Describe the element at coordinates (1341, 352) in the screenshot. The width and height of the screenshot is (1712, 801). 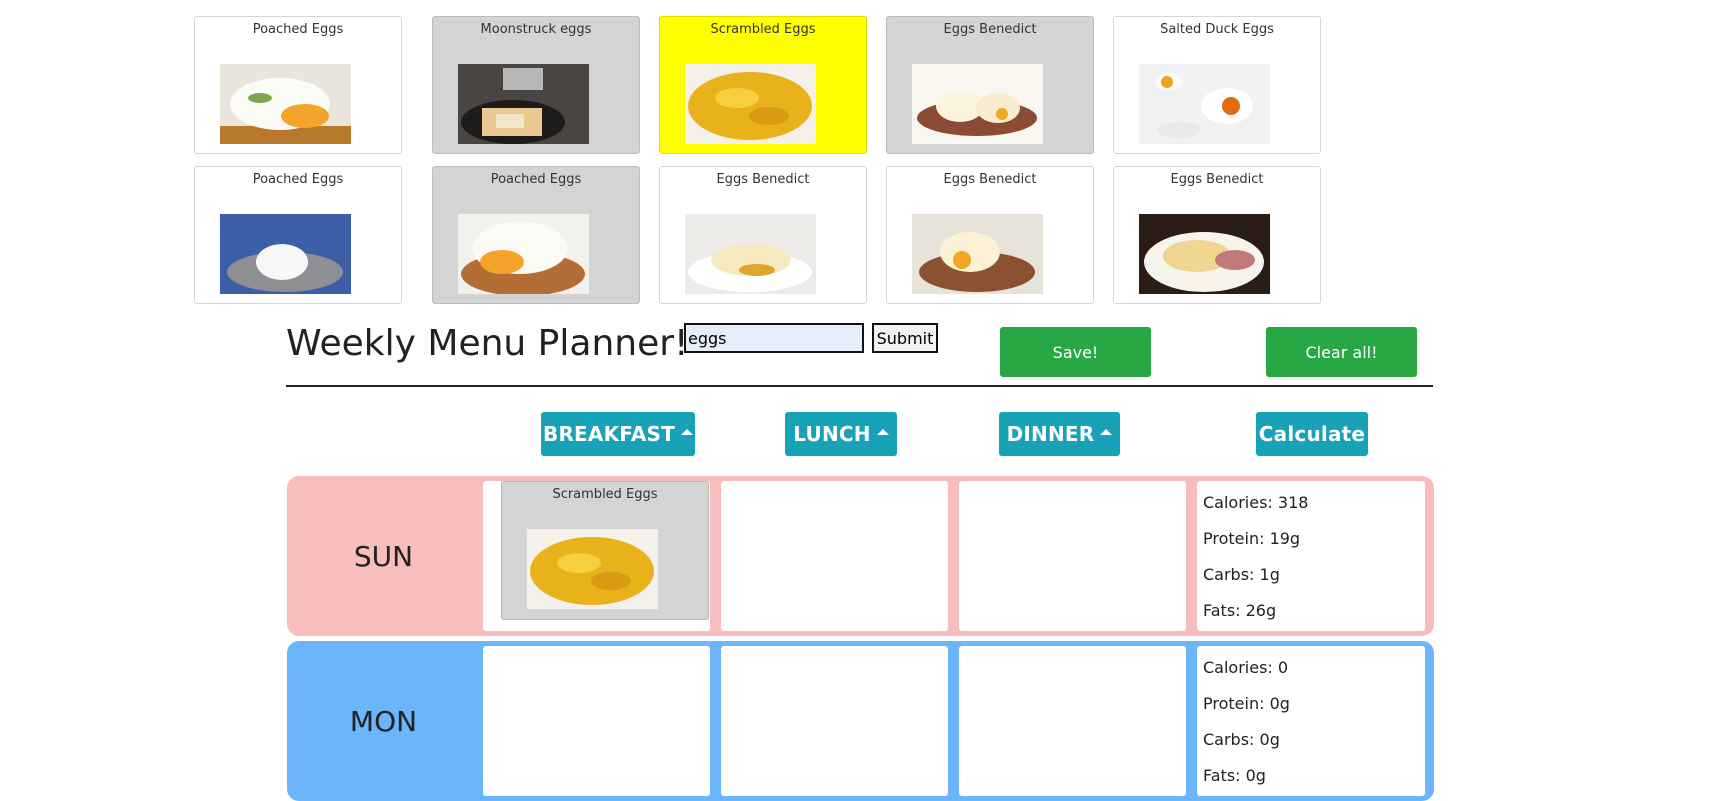
I see `clear-all-button: Clear all!` at that location.